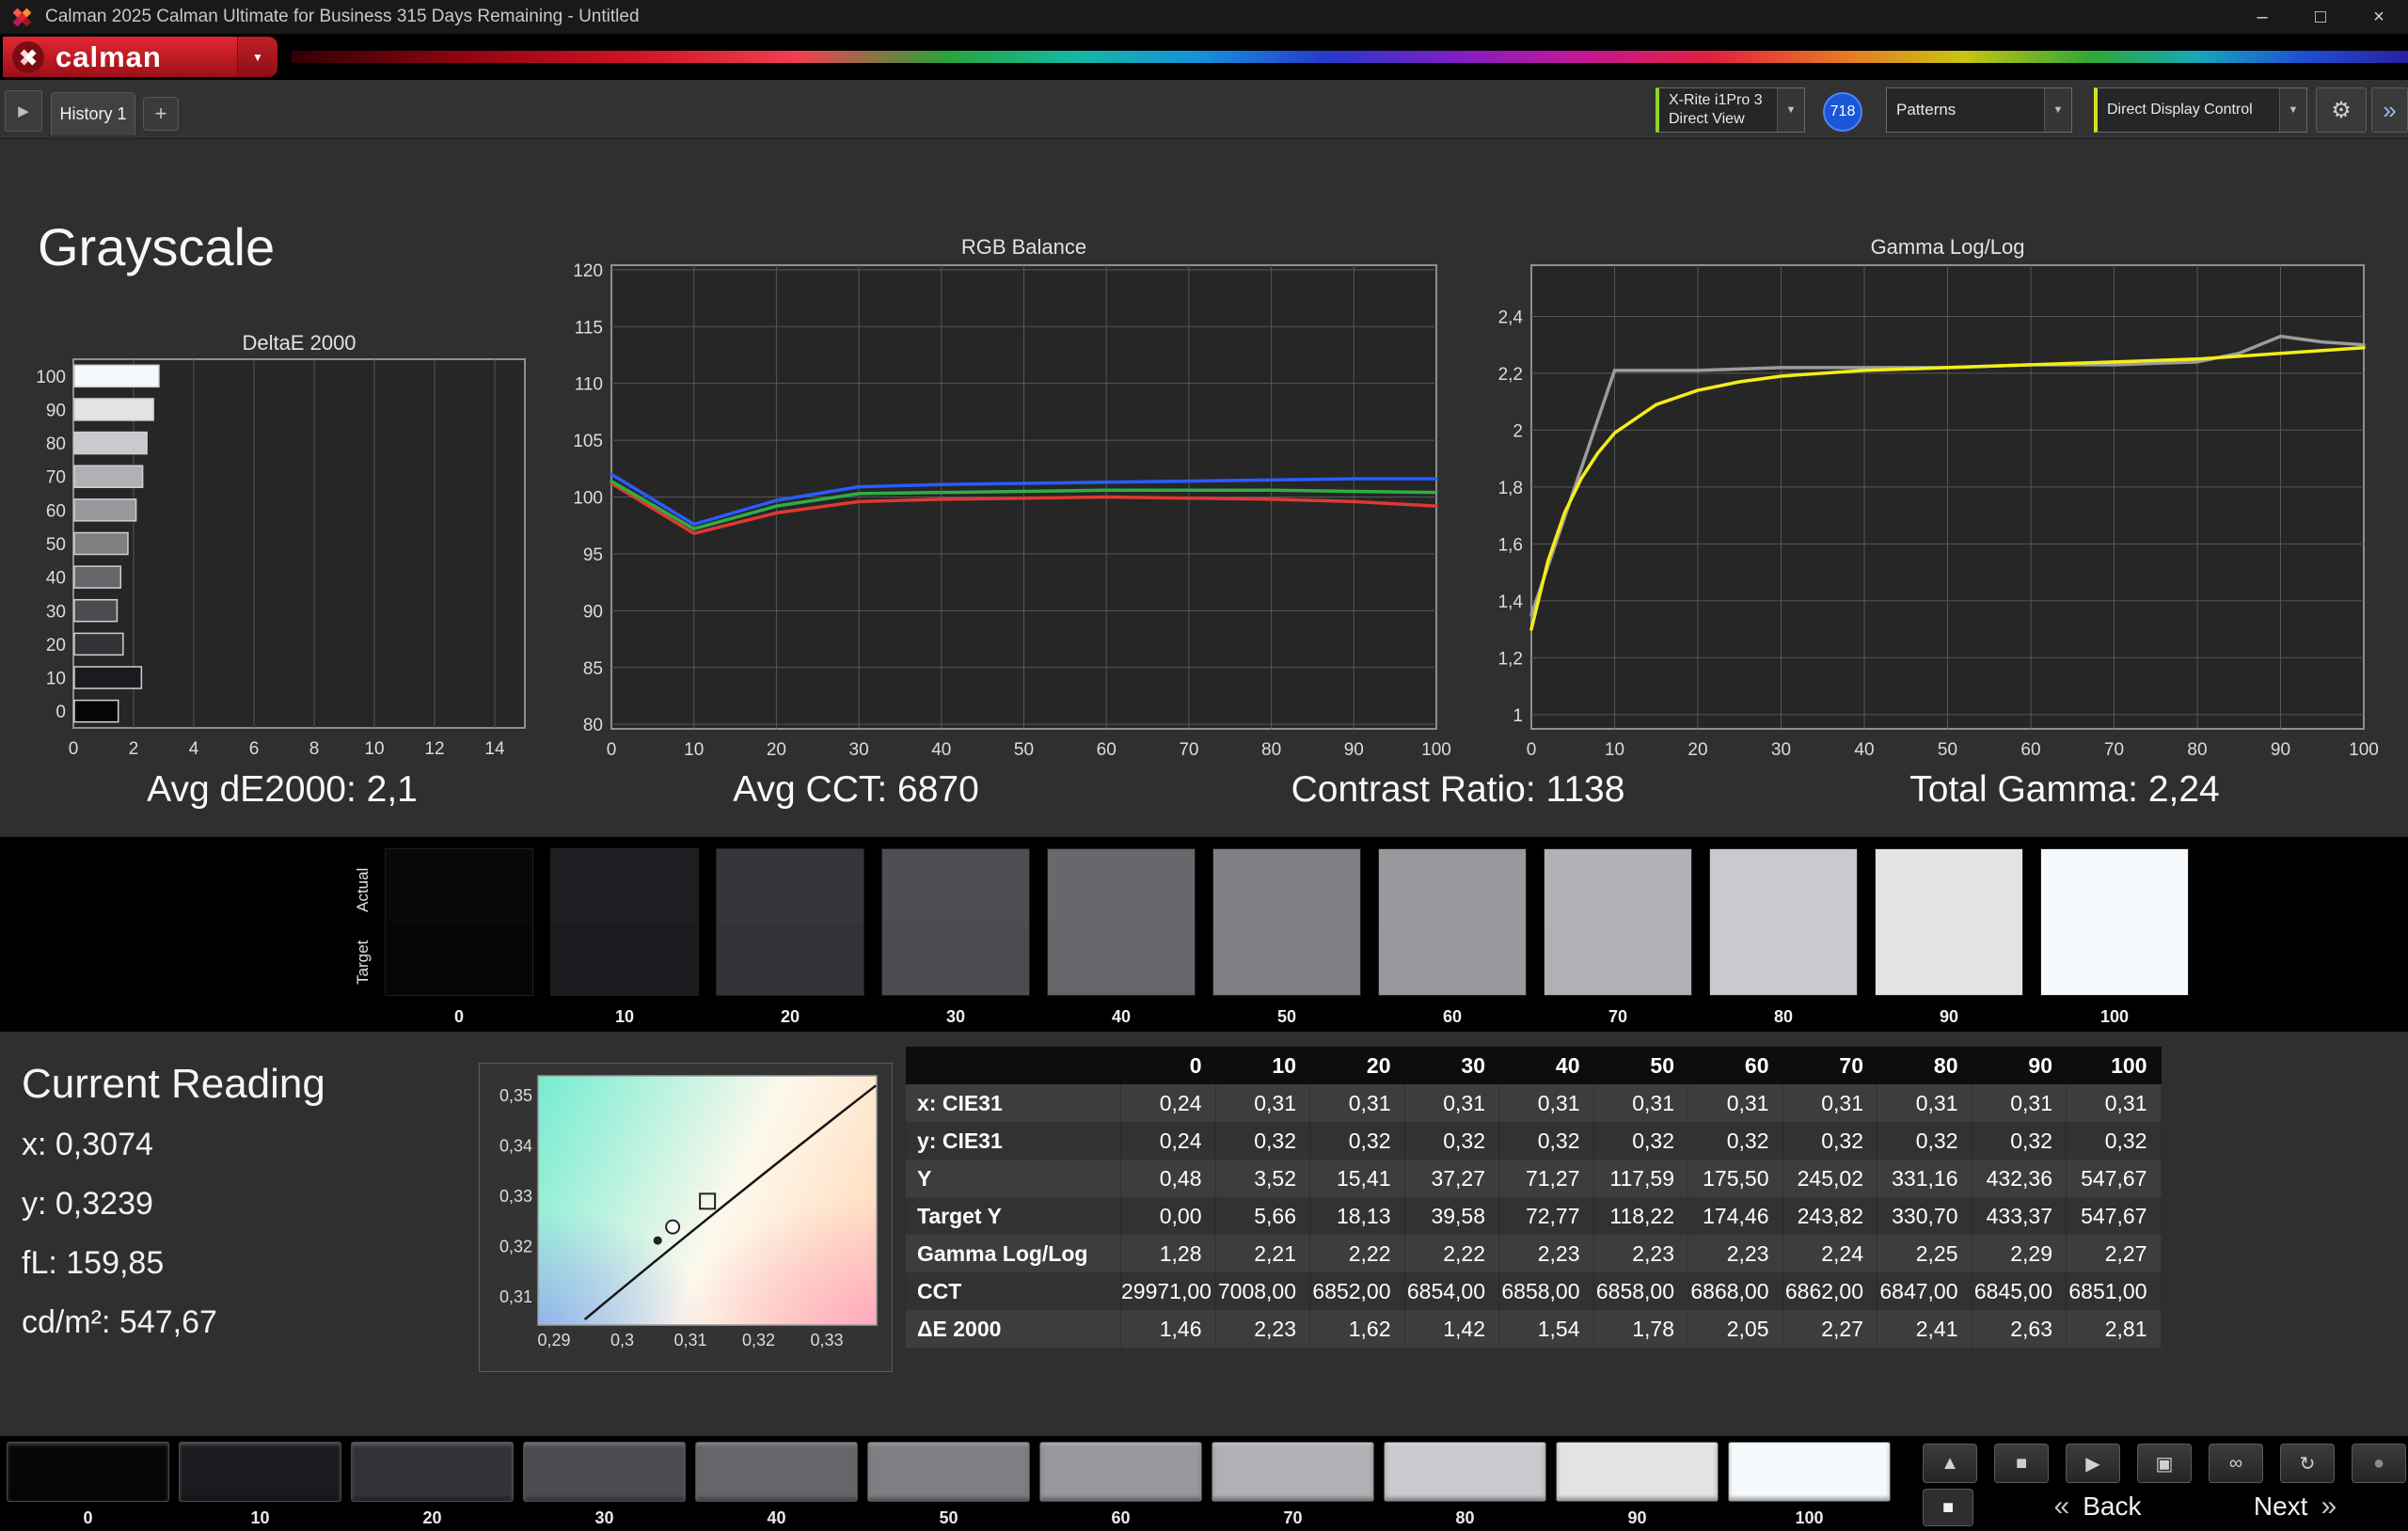  I want to click on swatch-level-label: 50, so click(1287, 1016).